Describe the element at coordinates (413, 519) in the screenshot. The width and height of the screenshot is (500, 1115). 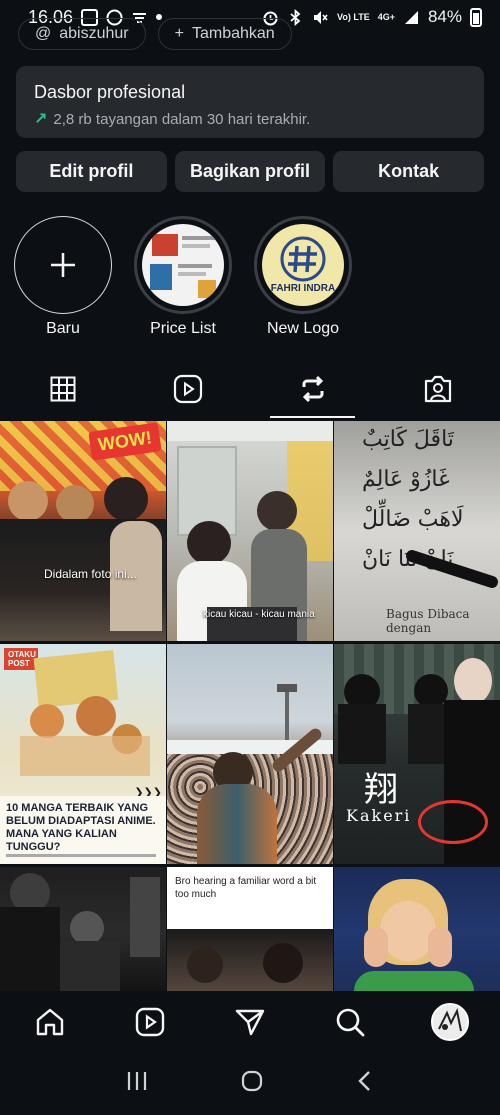
I see `arabic-line-3: لَاهَبْ ضَالِّلْ` at that location.